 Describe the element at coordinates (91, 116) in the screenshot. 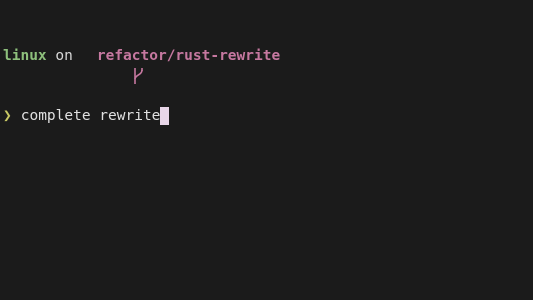

I see `command-input: complete rewrite` at that location.